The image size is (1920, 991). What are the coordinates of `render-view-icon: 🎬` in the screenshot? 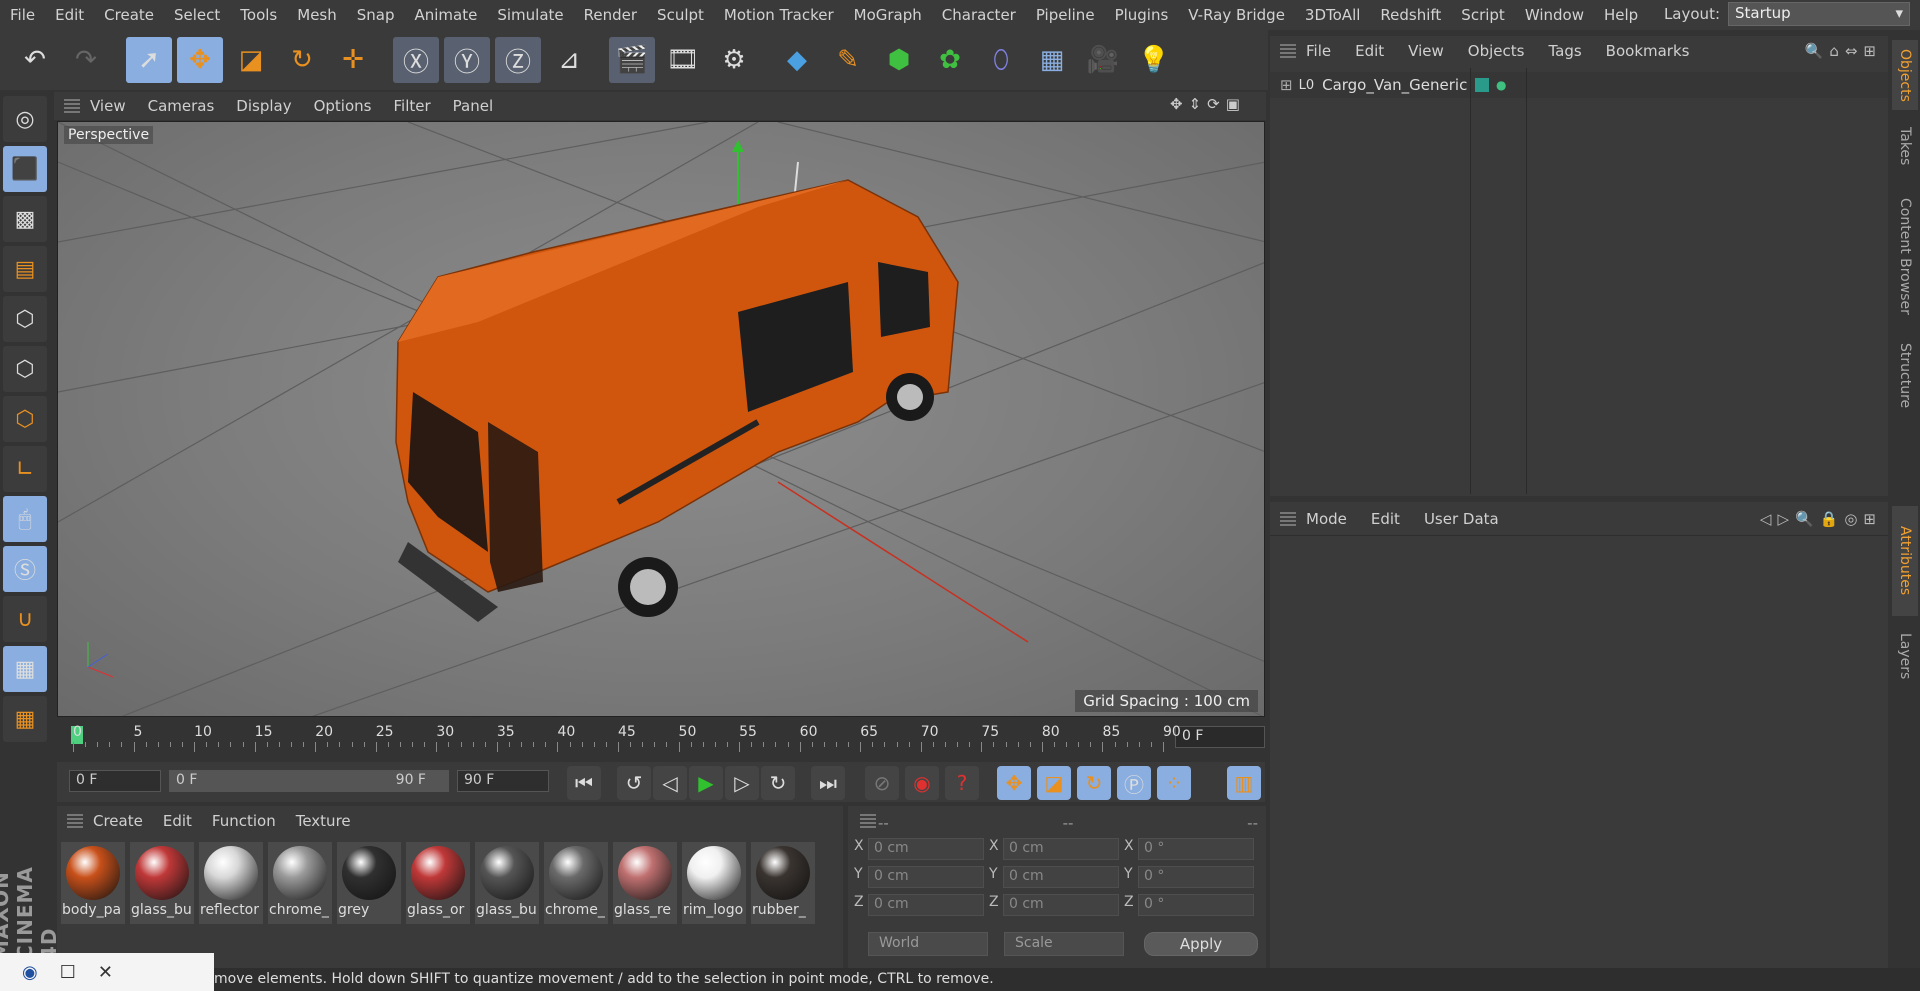 It's located at (632, 60).